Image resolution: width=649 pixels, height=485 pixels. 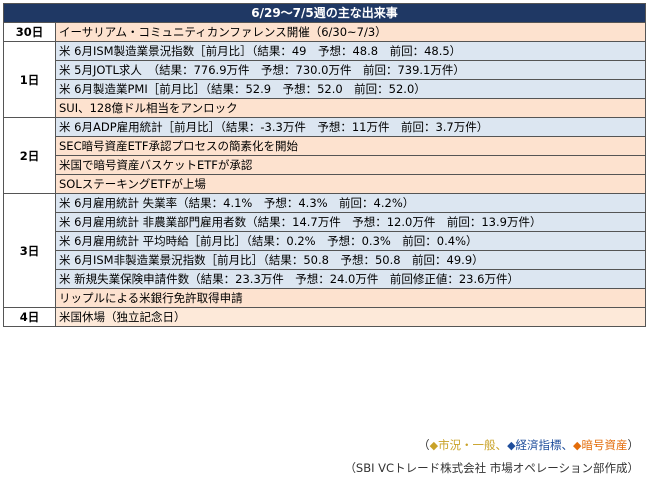 I want to click on credit-note: （SBI VCトレード株式会社 市場オペレーション部作成）, so click(x=491, y=468).